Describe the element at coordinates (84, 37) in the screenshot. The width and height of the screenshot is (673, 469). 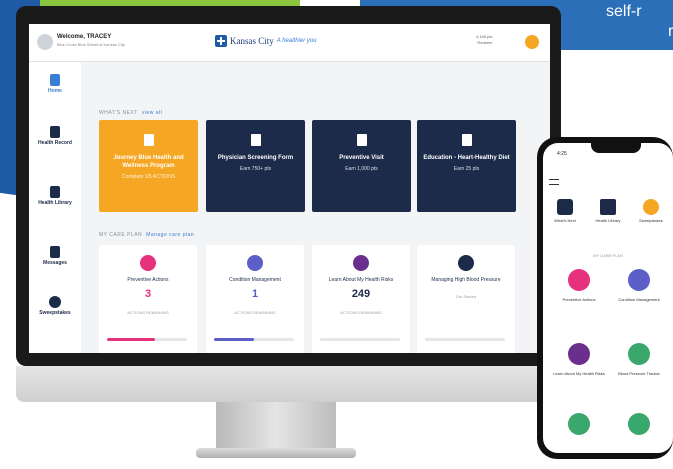
I see `welcome-text: Welcome, TRACEY` at that location.